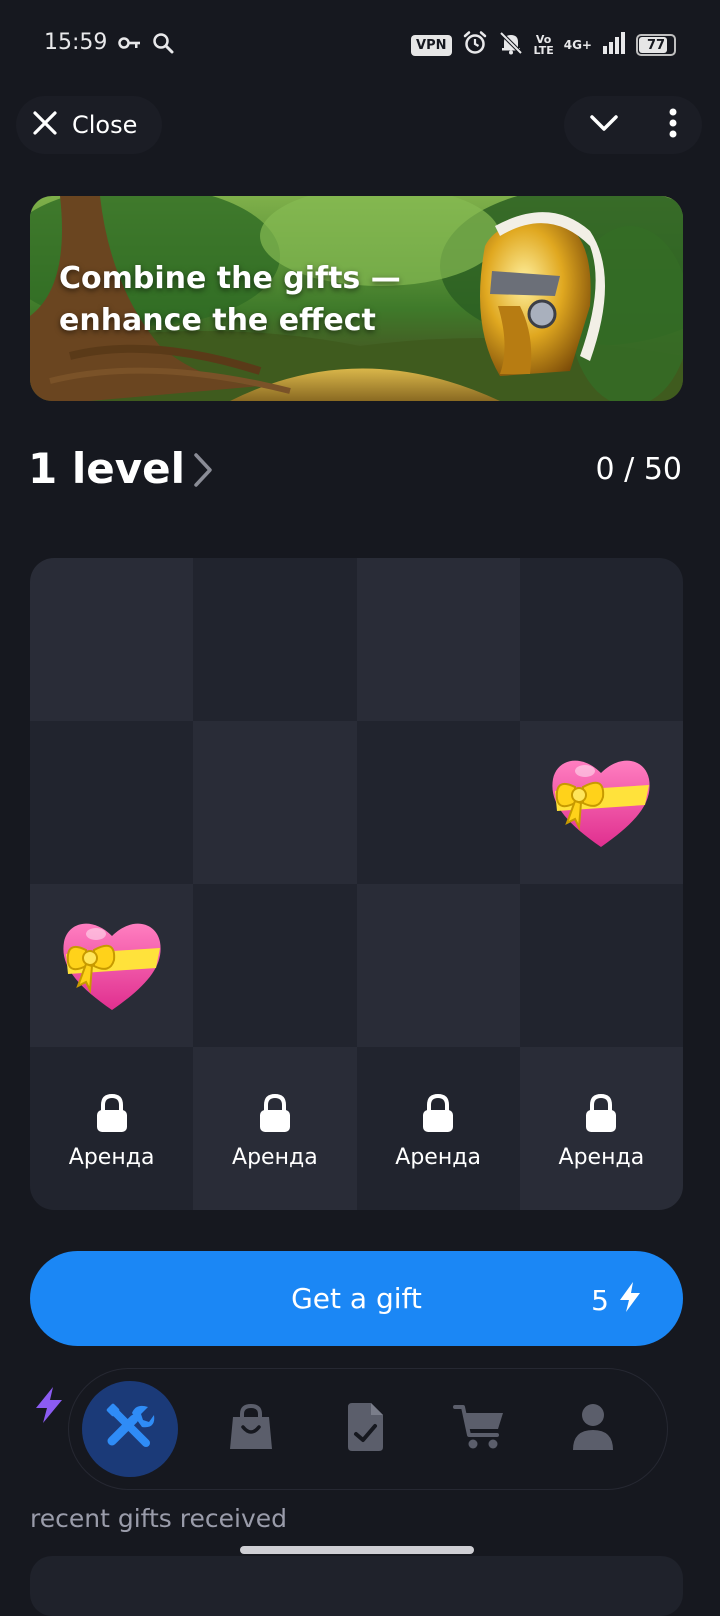 This screenshot has width=720, height=1616. Describe the element at coordinates (356, 1586) in the screenshot. I see `recent-gifts-card` at that location.